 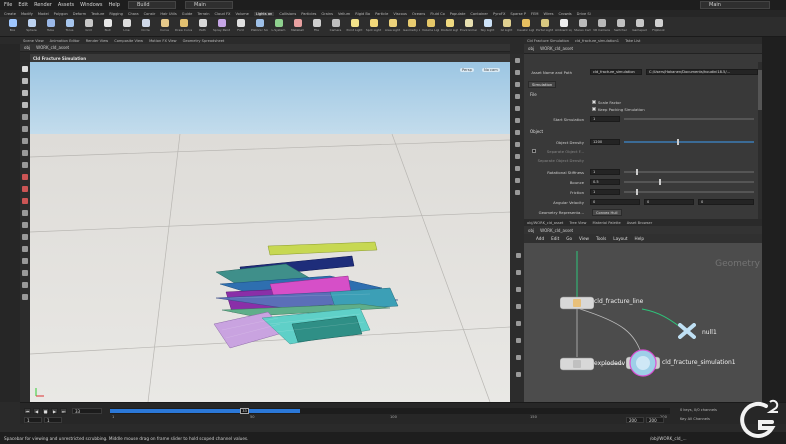 What do you see at coordinates (25, 189) in the screenshot?
I see `magnet-tool-icon` at bounding box center [25, 189].